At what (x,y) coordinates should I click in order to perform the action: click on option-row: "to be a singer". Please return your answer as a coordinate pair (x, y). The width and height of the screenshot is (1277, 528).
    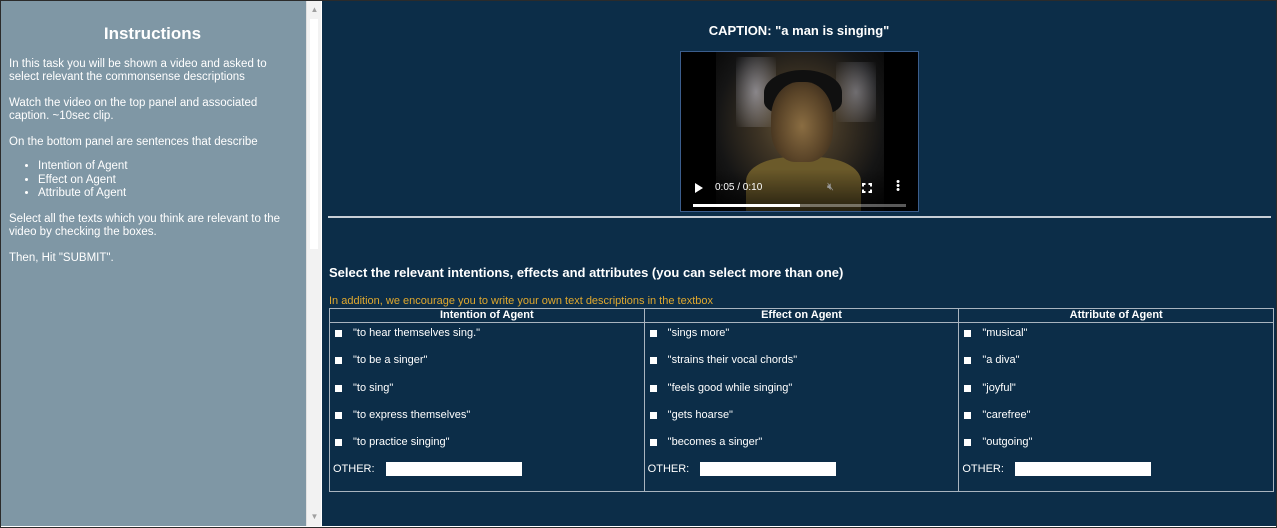
    Looking at the image, I should click on (381, 360).